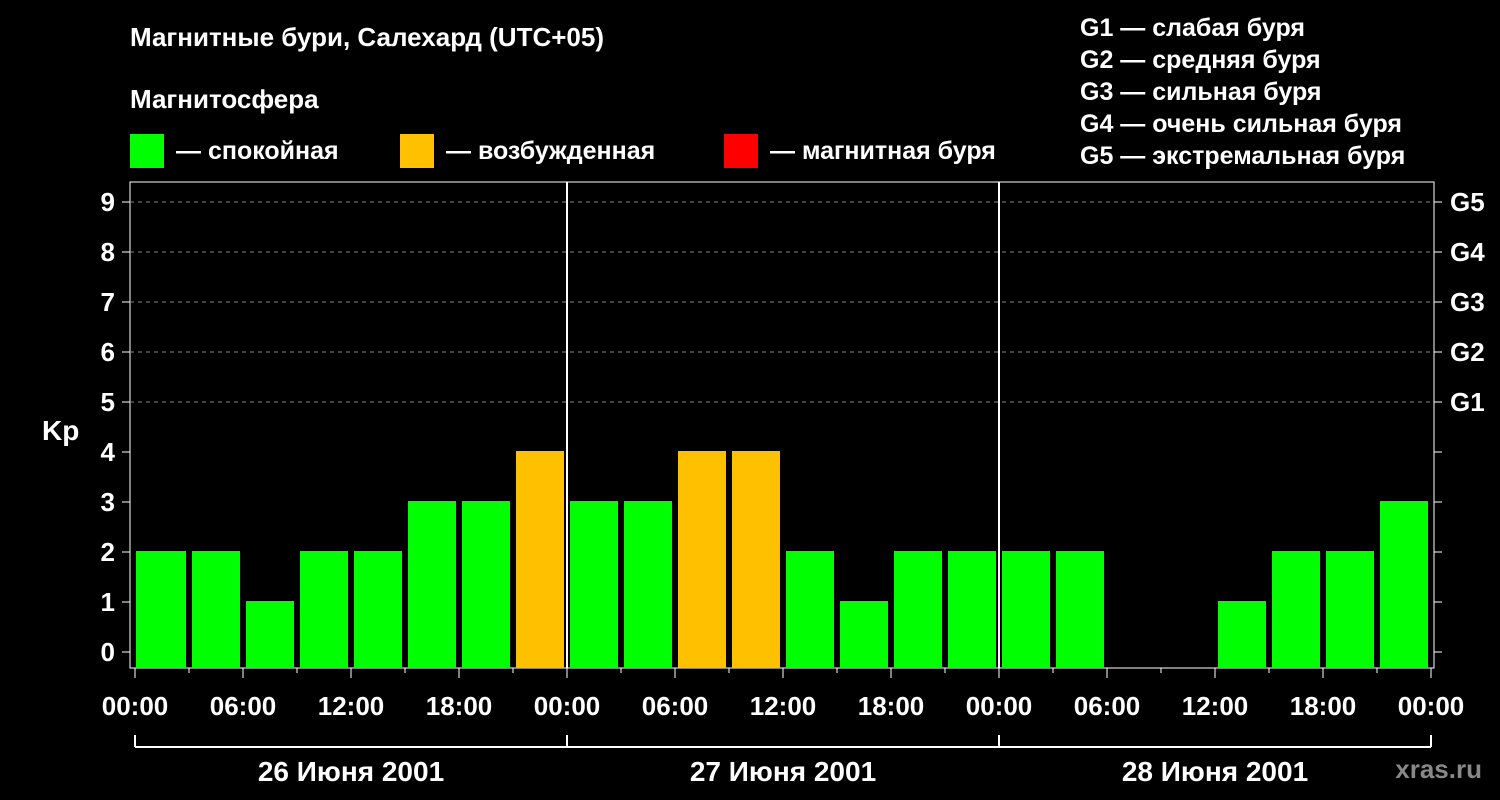  Describe the element at coordinates (108, 252) in the screenshot. I see `y-tick-label-8: 8` at that location.